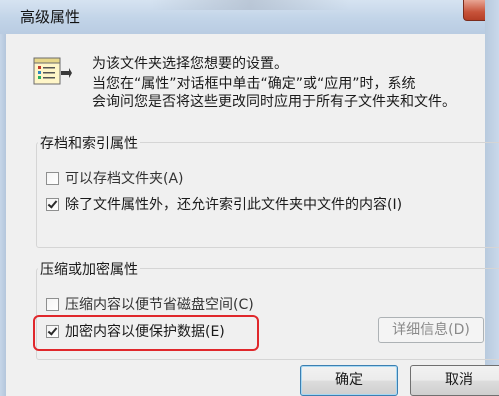  Describe the element at coordinates (52, 304) in the screenshot. I see `compress-content-checkbox` at that location.